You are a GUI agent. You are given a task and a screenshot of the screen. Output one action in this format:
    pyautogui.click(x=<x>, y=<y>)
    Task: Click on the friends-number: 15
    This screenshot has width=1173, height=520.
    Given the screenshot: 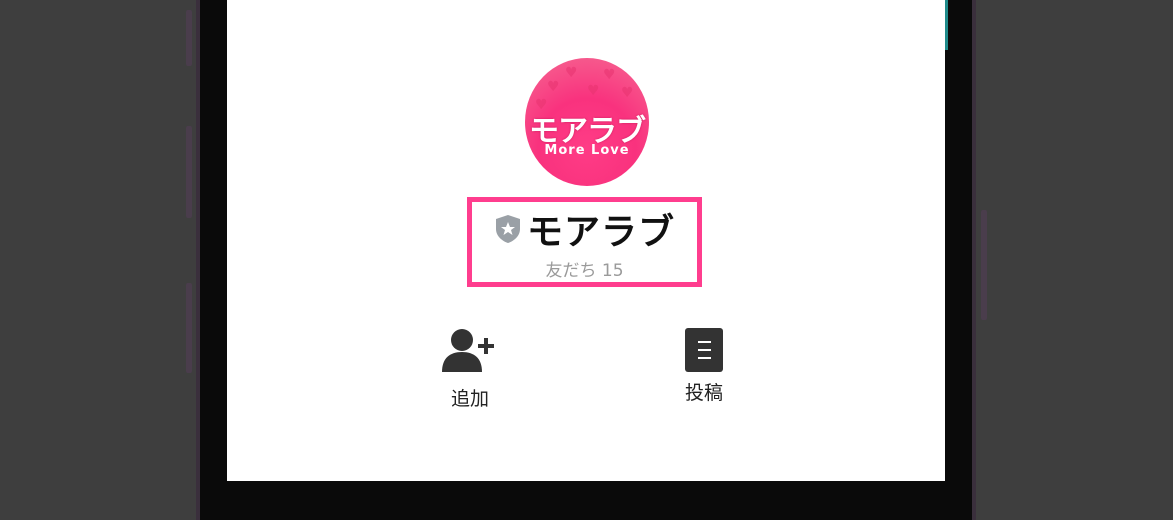 What is the action you would take?
    pyautogui.click(x=612, y=271)
    